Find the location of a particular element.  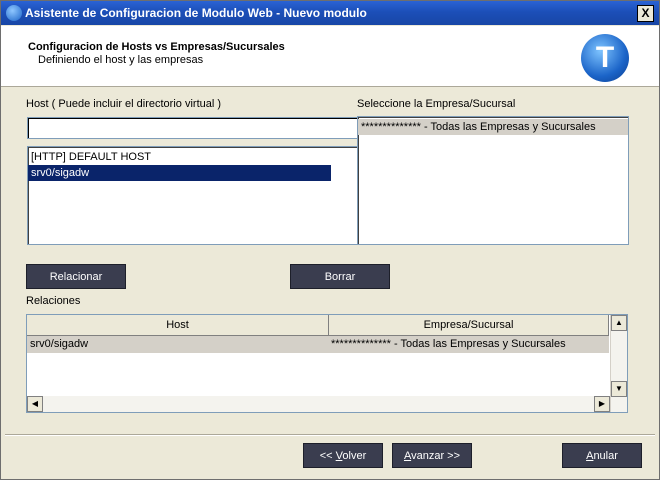

totvs-logo-icon: T is located at coordinates (605, 58).